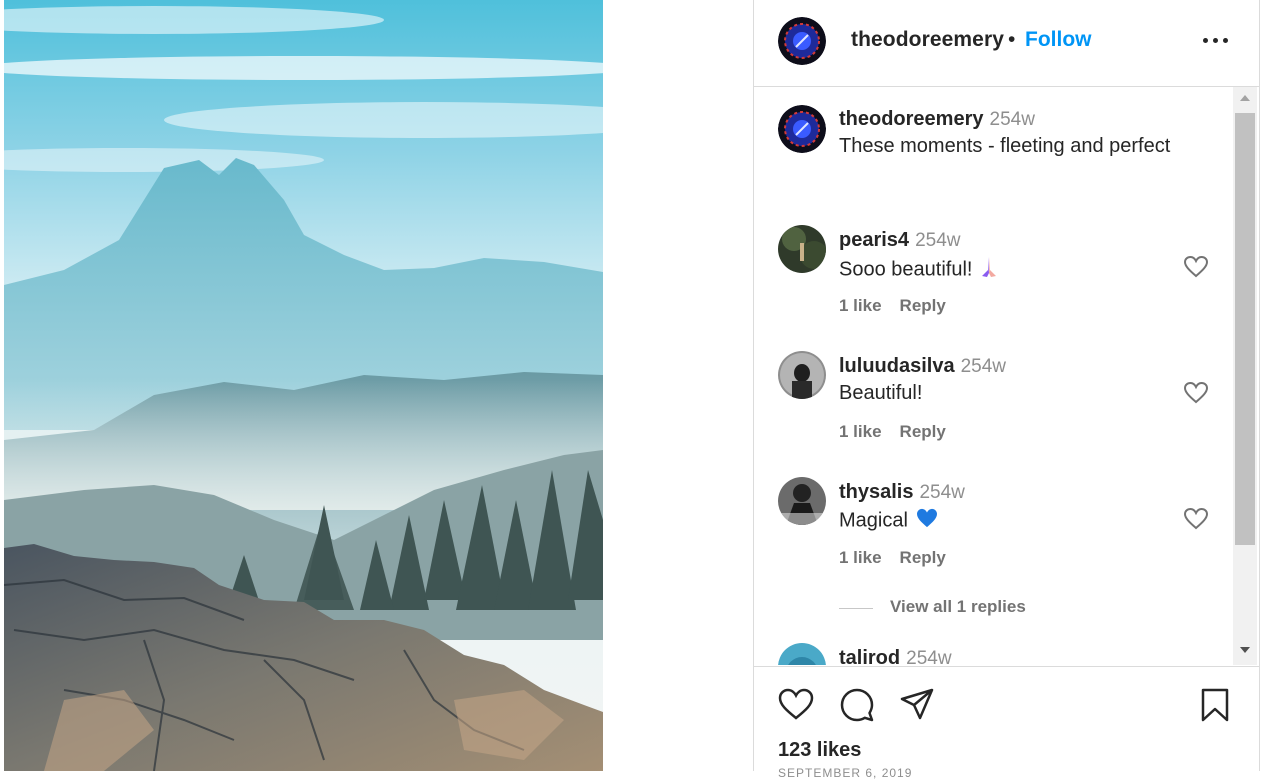 The width and height of the screenshot is (1273, 780). Describe the element at coordinates (857, 705) in the screenshot. I see `comment-icon` at that location.